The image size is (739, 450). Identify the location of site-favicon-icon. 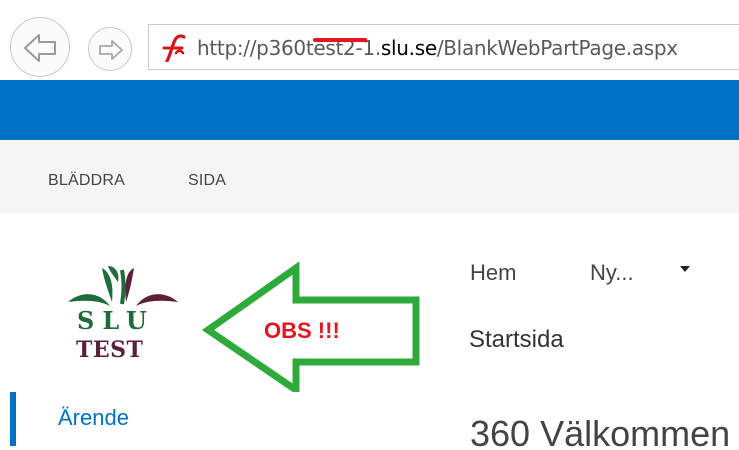
(174, 48).